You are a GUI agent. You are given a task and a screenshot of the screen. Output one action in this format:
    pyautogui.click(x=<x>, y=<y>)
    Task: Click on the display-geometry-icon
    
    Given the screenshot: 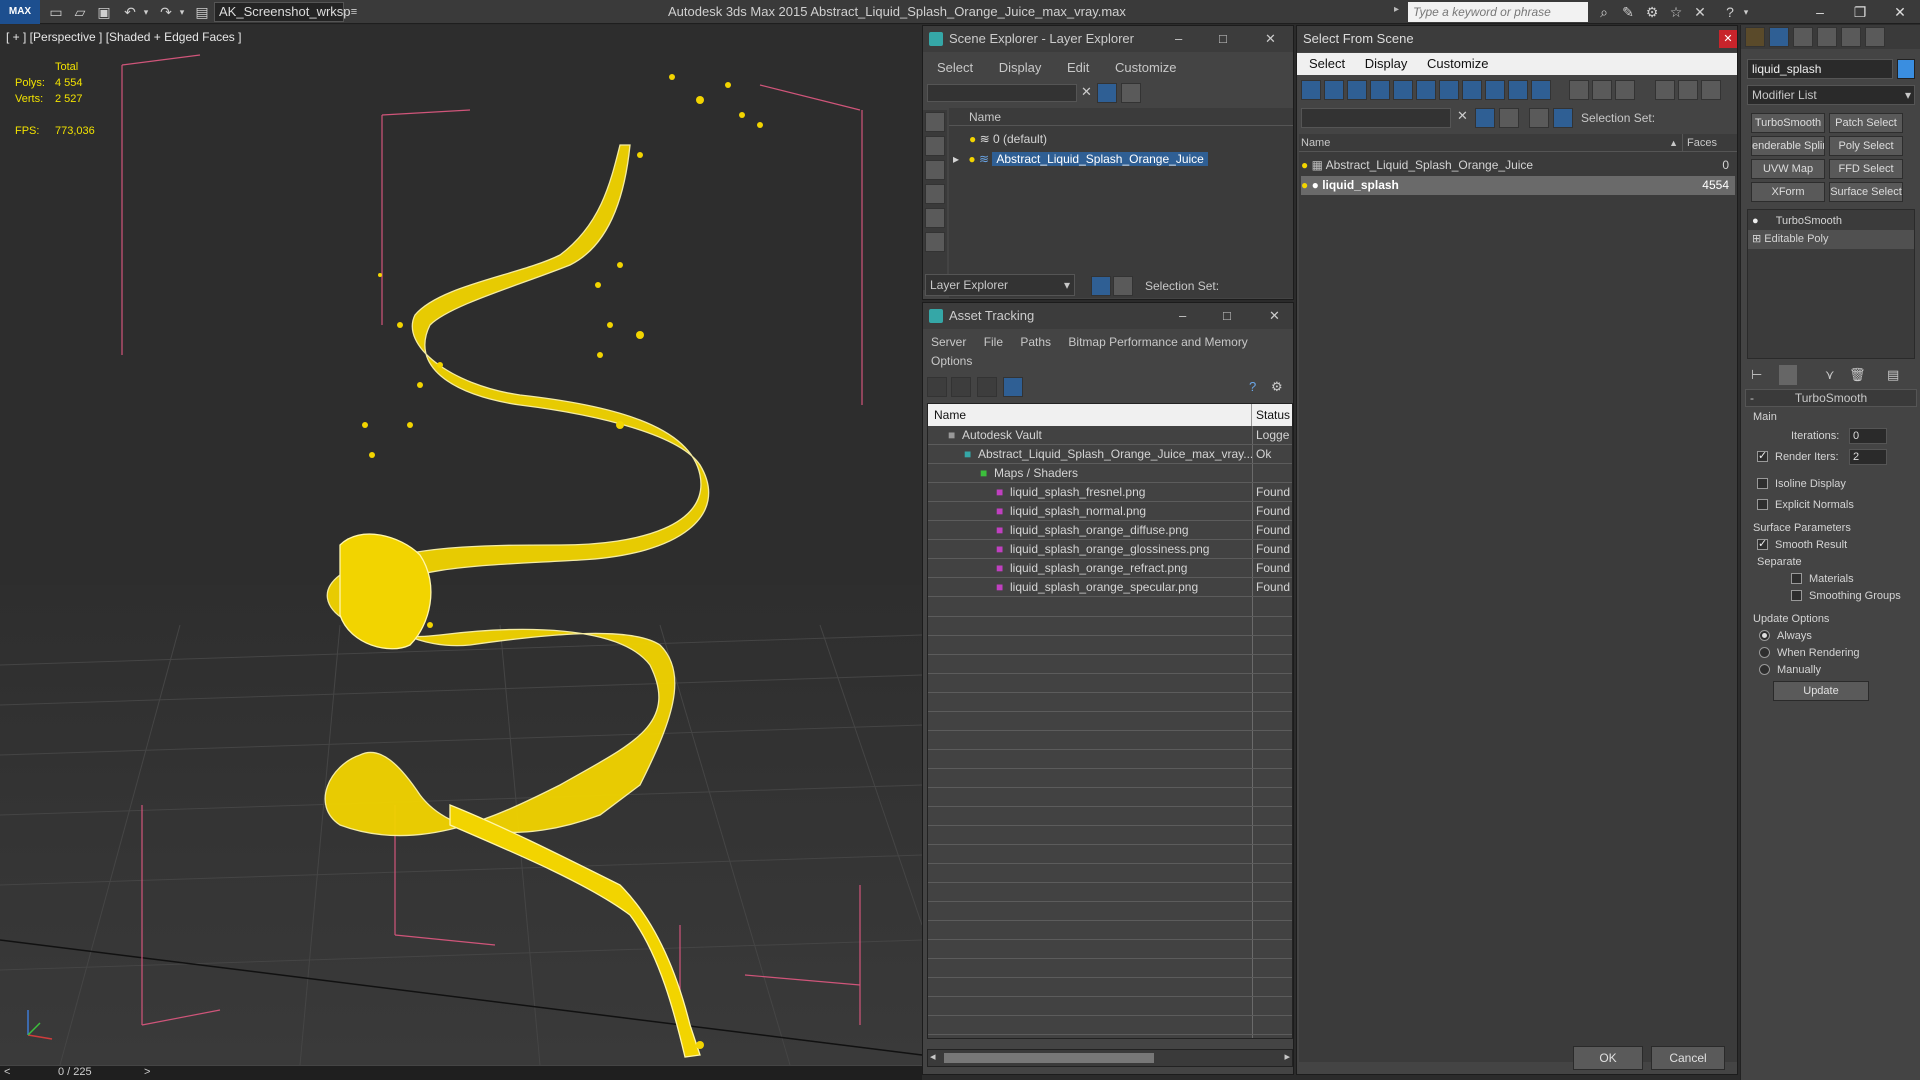 What is the action you would take?
    pyautogui.click(x=935, y=122)
    